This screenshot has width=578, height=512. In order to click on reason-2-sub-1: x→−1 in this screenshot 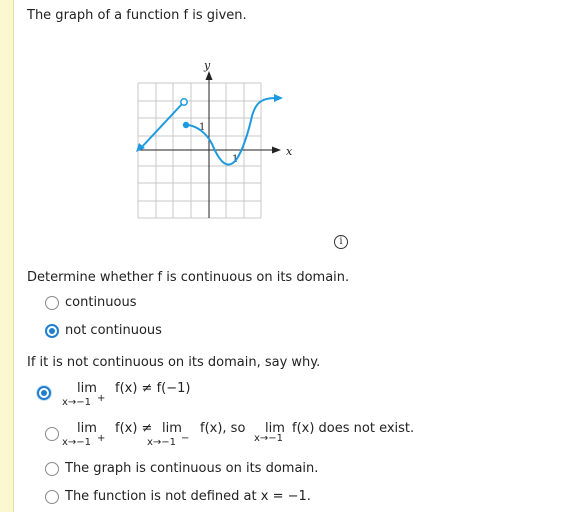, I will do `click(77, 442)`.